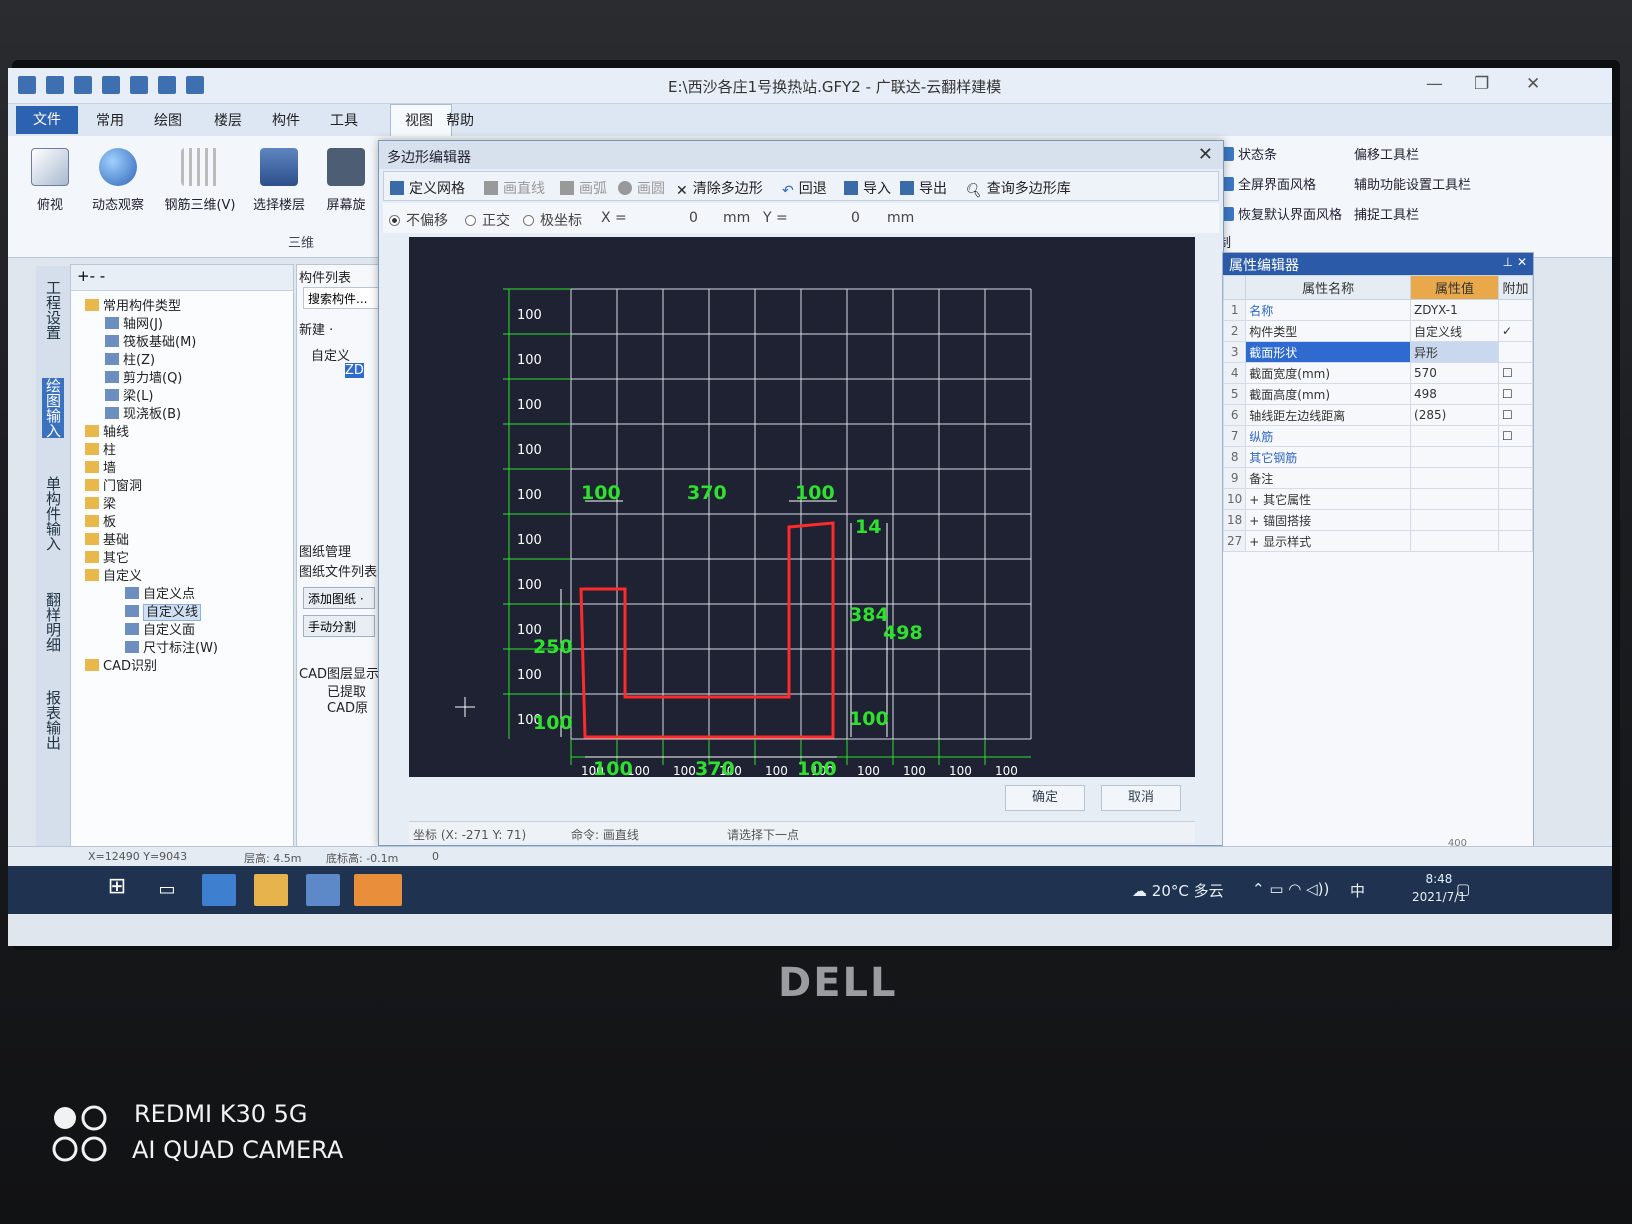 Image resolution: width=1632 pixels, height=1224 pixels. I want to click on orbit-button: 动态观察, so click(118, 180).